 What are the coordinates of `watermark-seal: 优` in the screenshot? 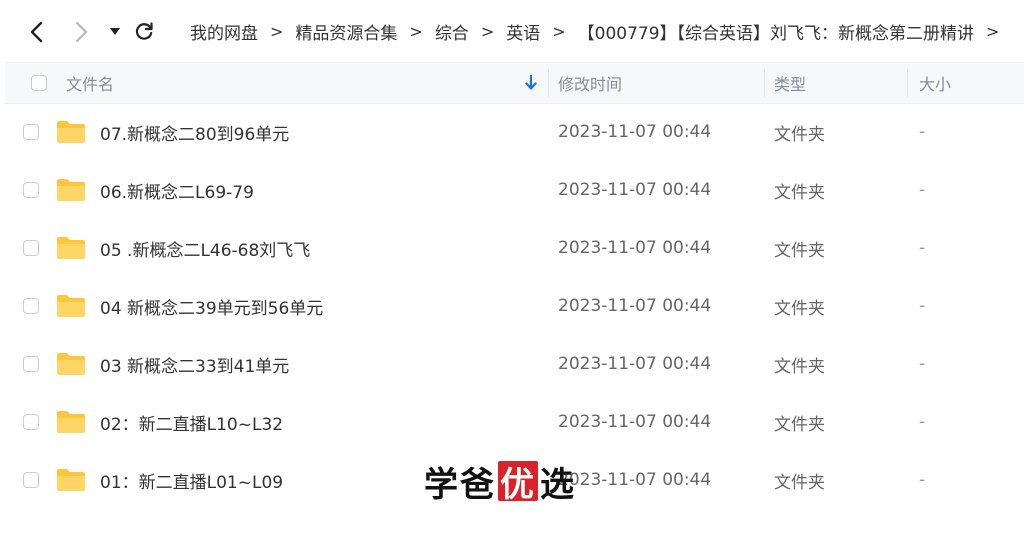 It's located at (518, 483).